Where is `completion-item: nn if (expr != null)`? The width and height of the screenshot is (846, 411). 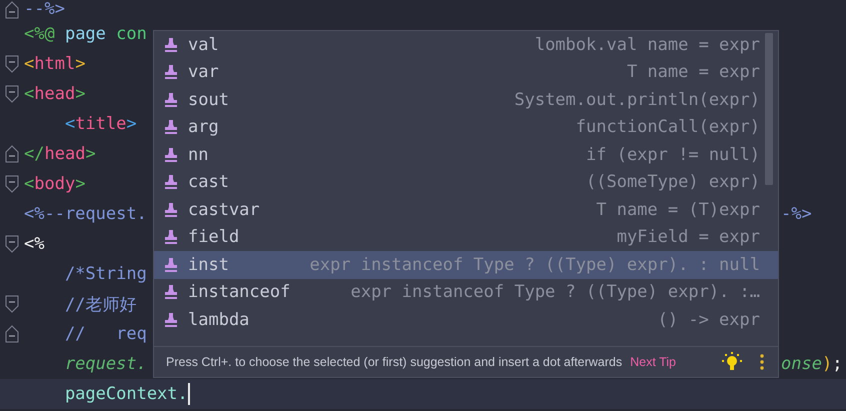
completion-item: nn if (expr != null) is located at coordinates (466, 154).